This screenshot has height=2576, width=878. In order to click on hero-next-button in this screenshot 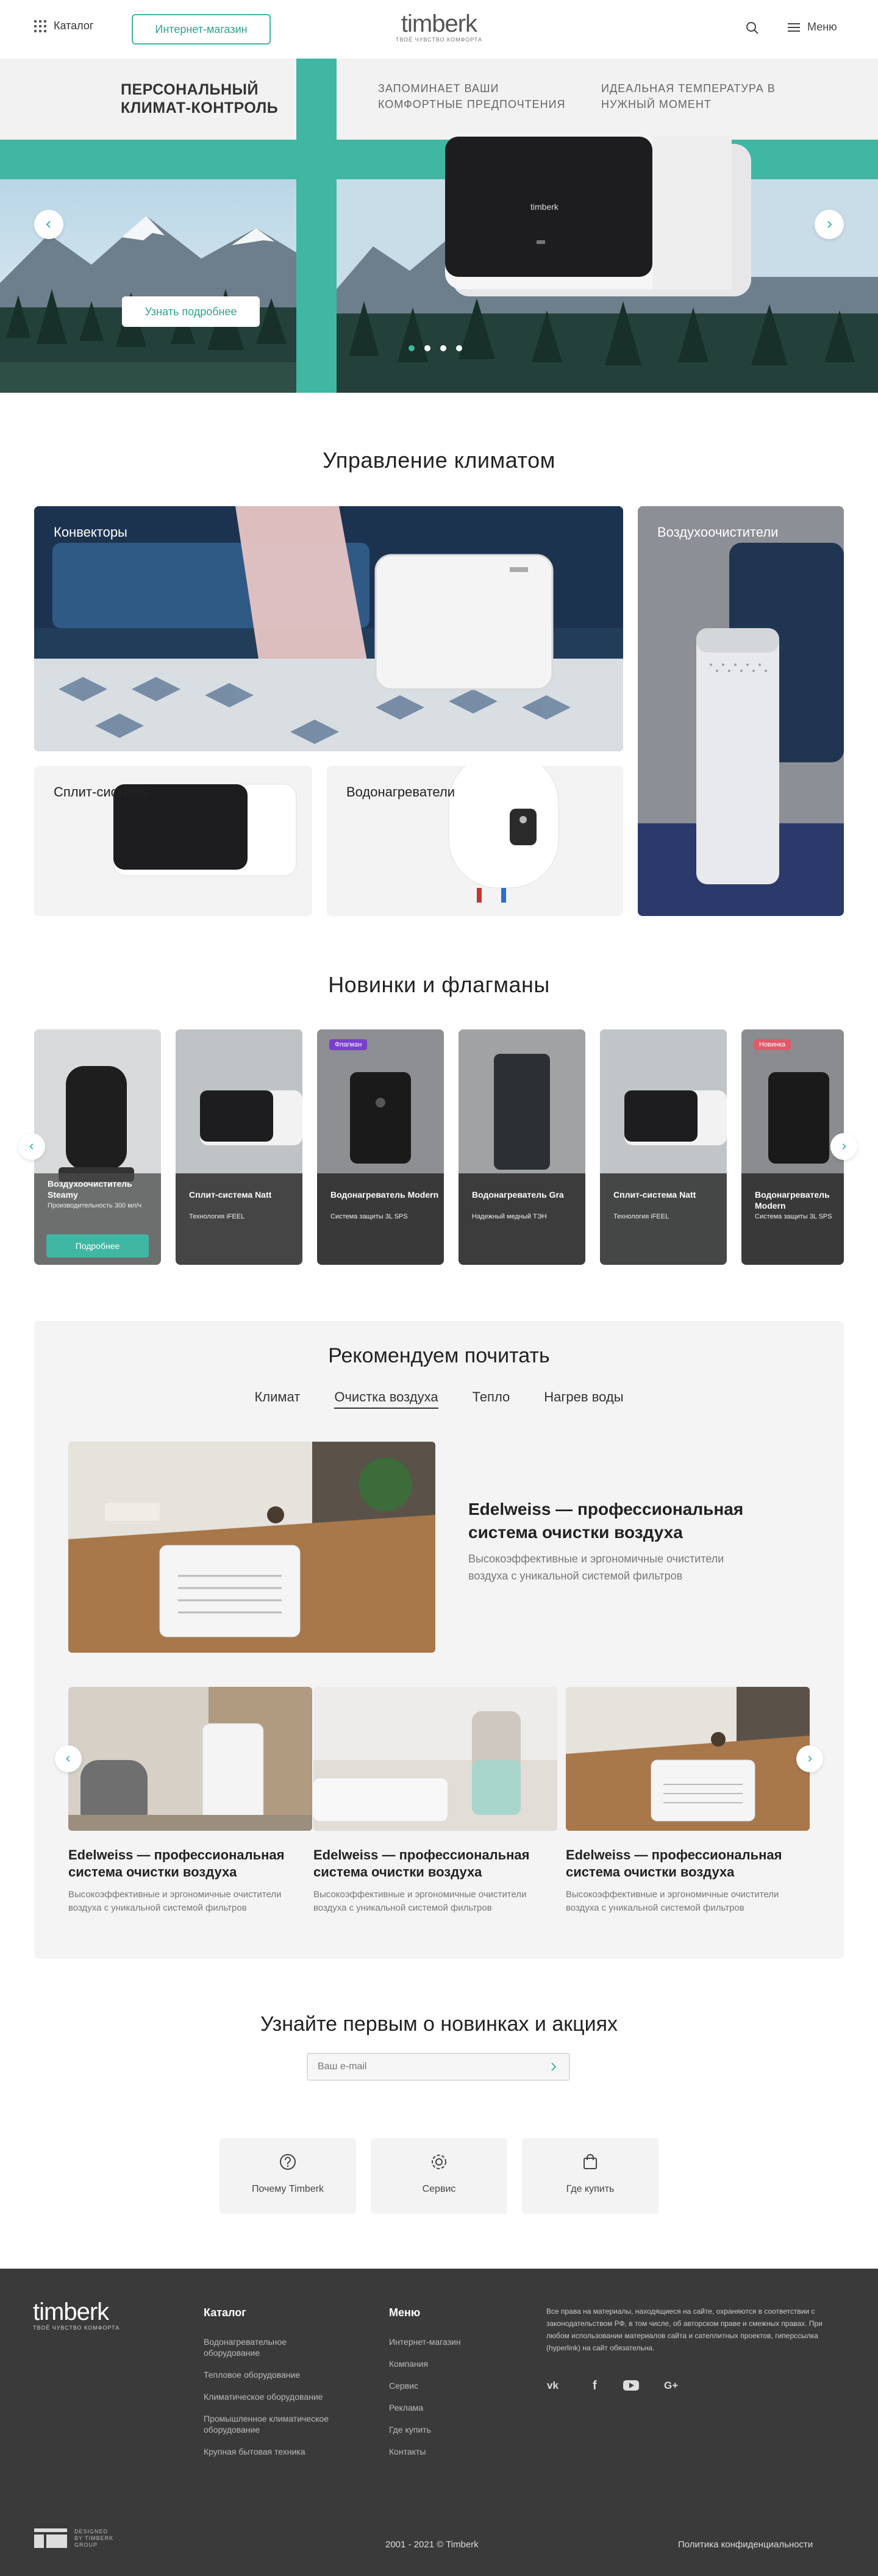, I will do `click(830, 224)`.